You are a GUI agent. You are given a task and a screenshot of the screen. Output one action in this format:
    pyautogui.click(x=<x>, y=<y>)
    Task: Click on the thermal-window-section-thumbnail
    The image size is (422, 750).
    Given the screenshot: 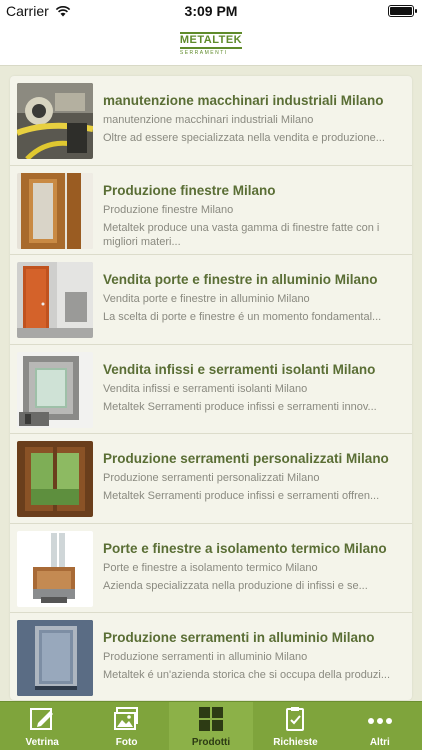 What is the action you would take?
    pyautogui.click(x=55, y=568)
    